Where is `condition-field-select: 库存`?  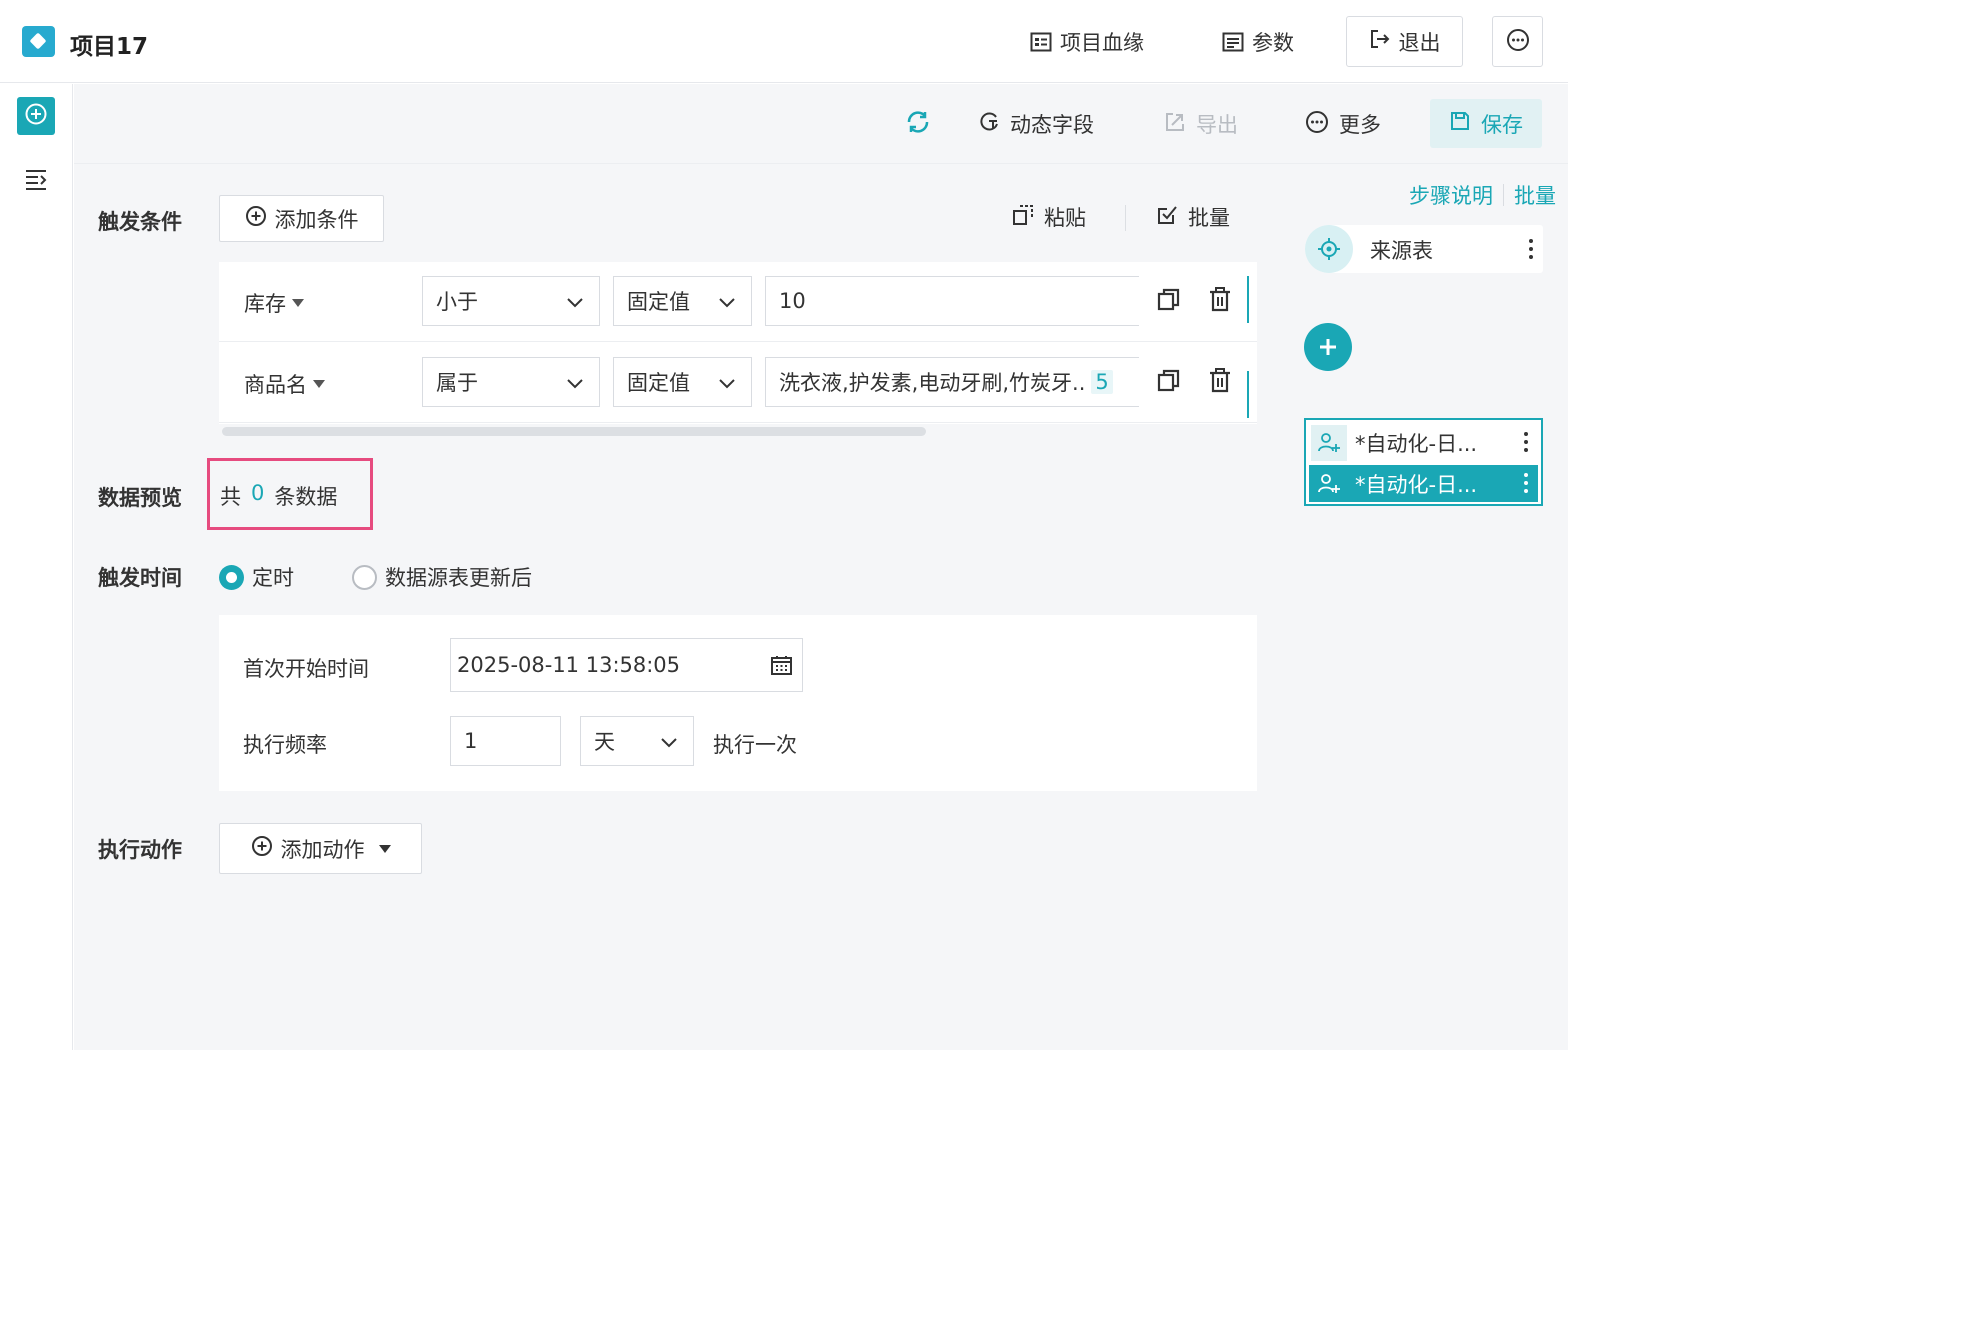 condition-field-select: 库存 is located at coordinates (274, 303).